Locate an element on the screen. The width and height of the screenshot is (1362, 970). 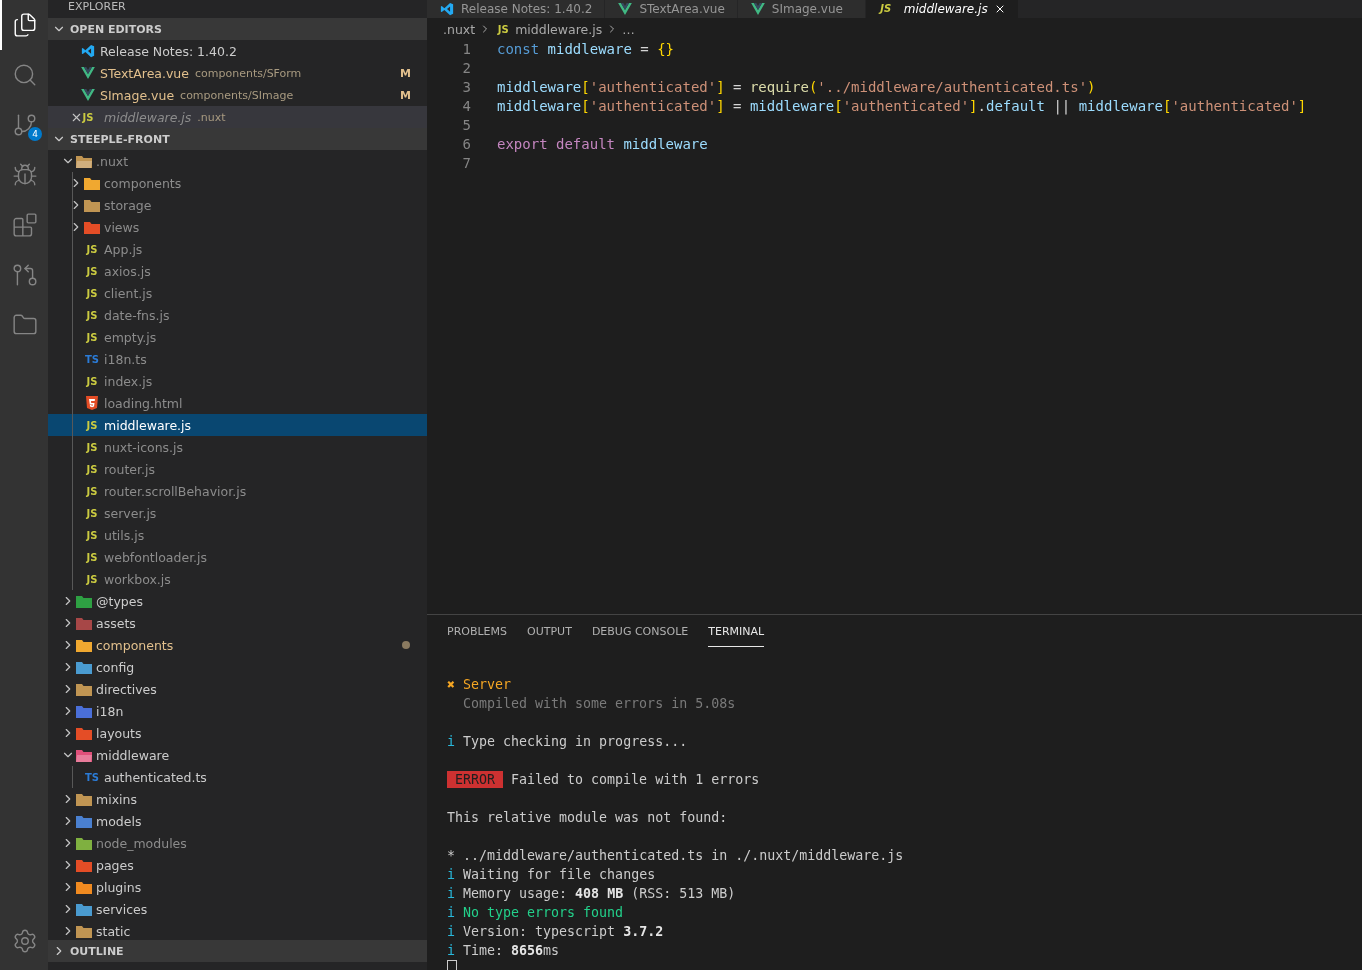
code-line: middleware['authenticated'] = middleware['authenticated'].default || middleware['authenticated'] is located at coordinates (902, 106).